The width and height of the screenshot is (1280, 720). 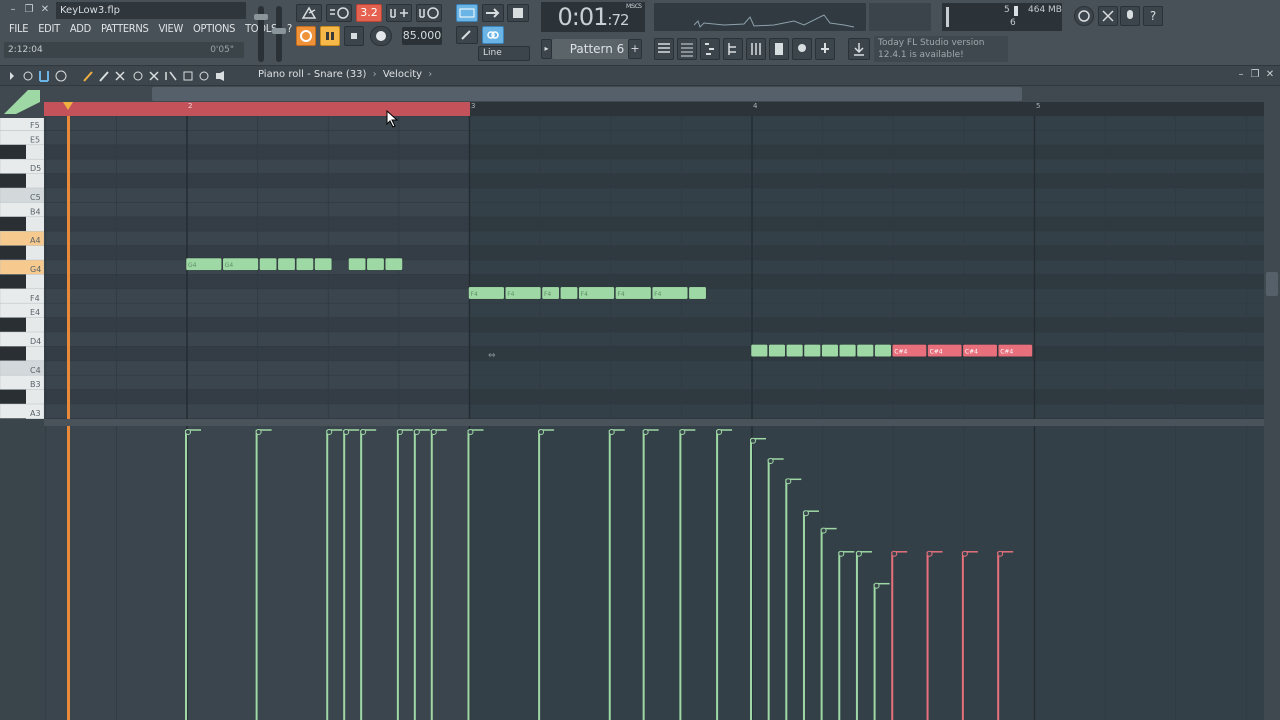 What do you see at coordinates (859, 49) in the screenshot?
I see `download-button` at bounding box center [859, 49].